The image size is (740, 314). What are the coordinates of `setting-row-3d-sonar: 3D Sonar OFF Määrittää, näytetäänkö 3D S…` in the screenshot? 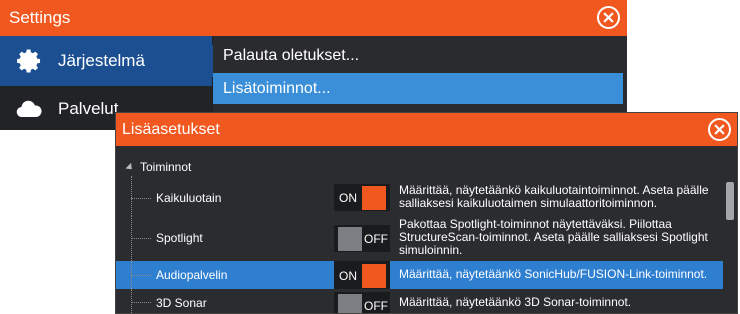 It's located at (419, 301).